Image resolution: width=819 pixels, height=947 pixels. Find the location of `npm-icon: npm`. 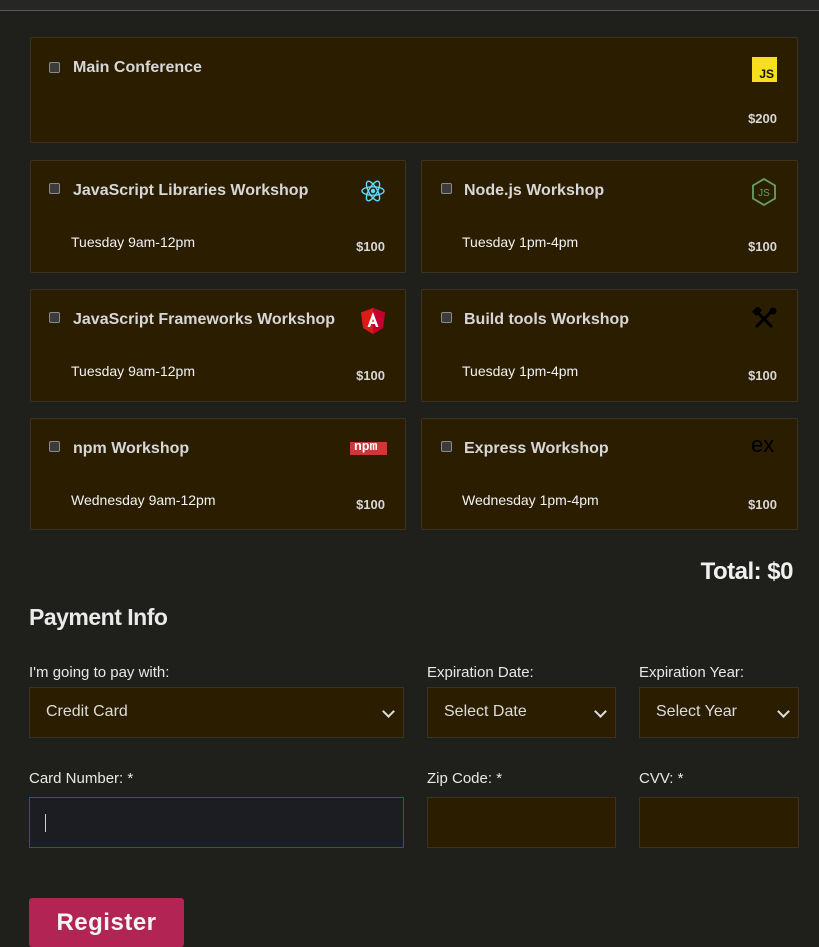

npm-icon: npm is located at coordinates (368, 447).